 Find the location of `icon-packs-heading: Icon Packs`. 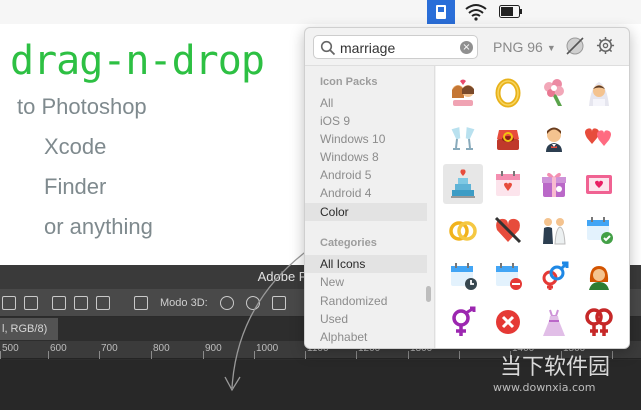

icon-packs-heading: Icon Packs is located at coordinates (349, 82).